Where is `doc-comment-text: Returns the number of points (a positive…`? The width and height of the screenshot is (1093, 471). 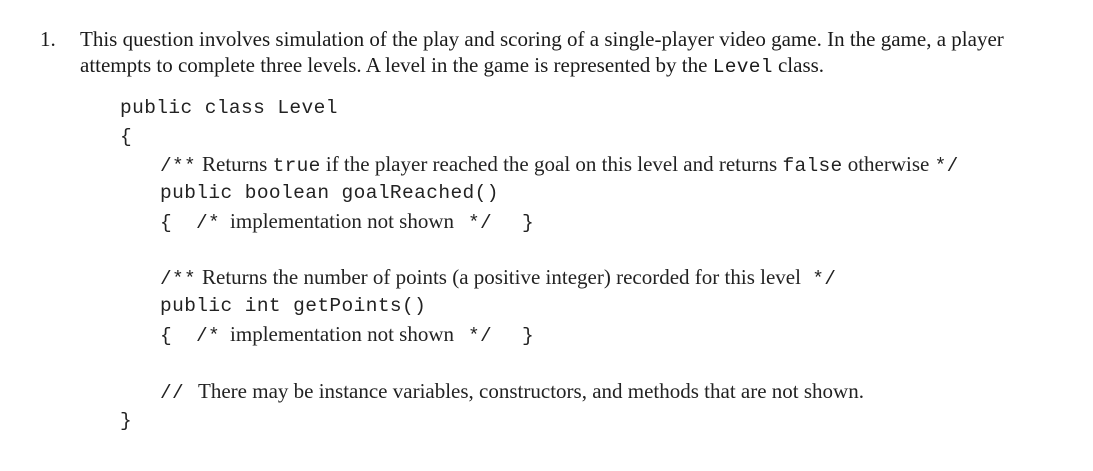
doc-comment-text: Returns the number of points (a positive… is located at coordinates (504, 277).